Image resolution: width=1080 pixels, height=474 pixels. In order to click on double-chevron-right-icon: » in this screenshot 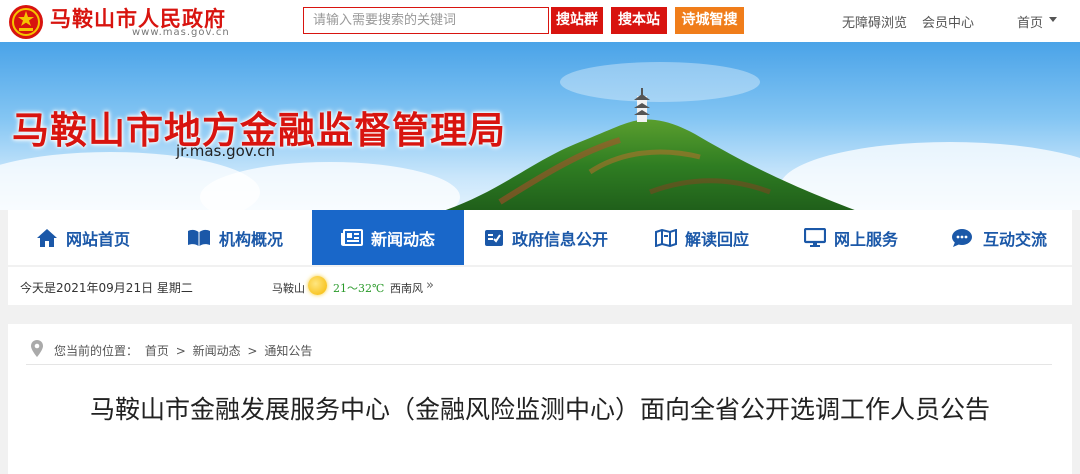, I will do `click(430, 285)`.